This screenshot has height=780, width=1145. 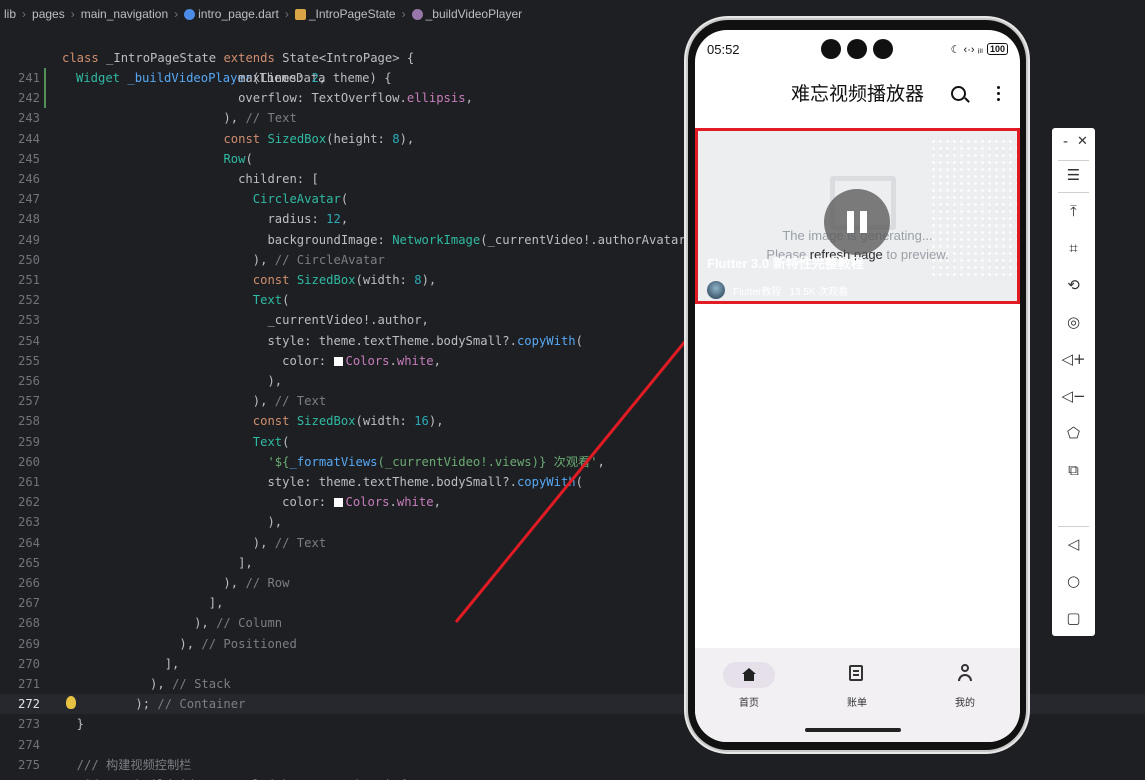 I want to click on line-number: 263, so click(x=28, y=522).